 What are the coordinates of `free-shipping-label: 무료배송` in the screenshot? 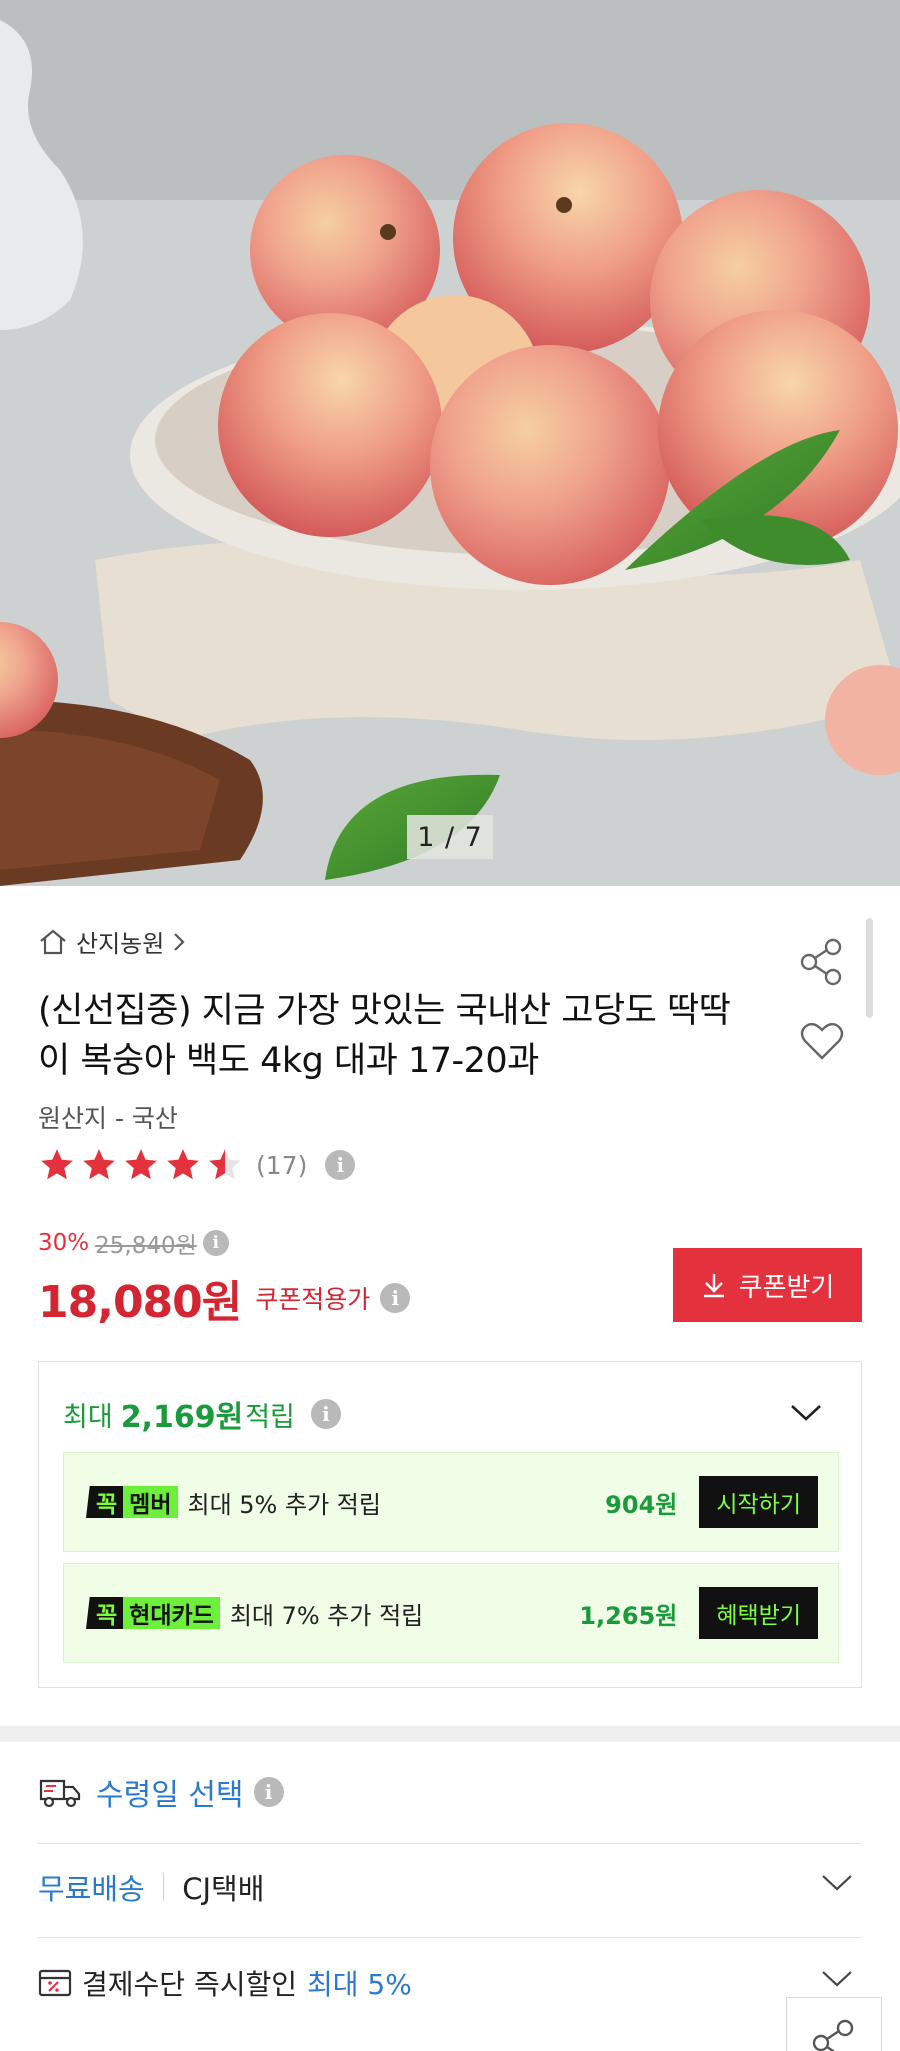 It's located at (91, 1889).